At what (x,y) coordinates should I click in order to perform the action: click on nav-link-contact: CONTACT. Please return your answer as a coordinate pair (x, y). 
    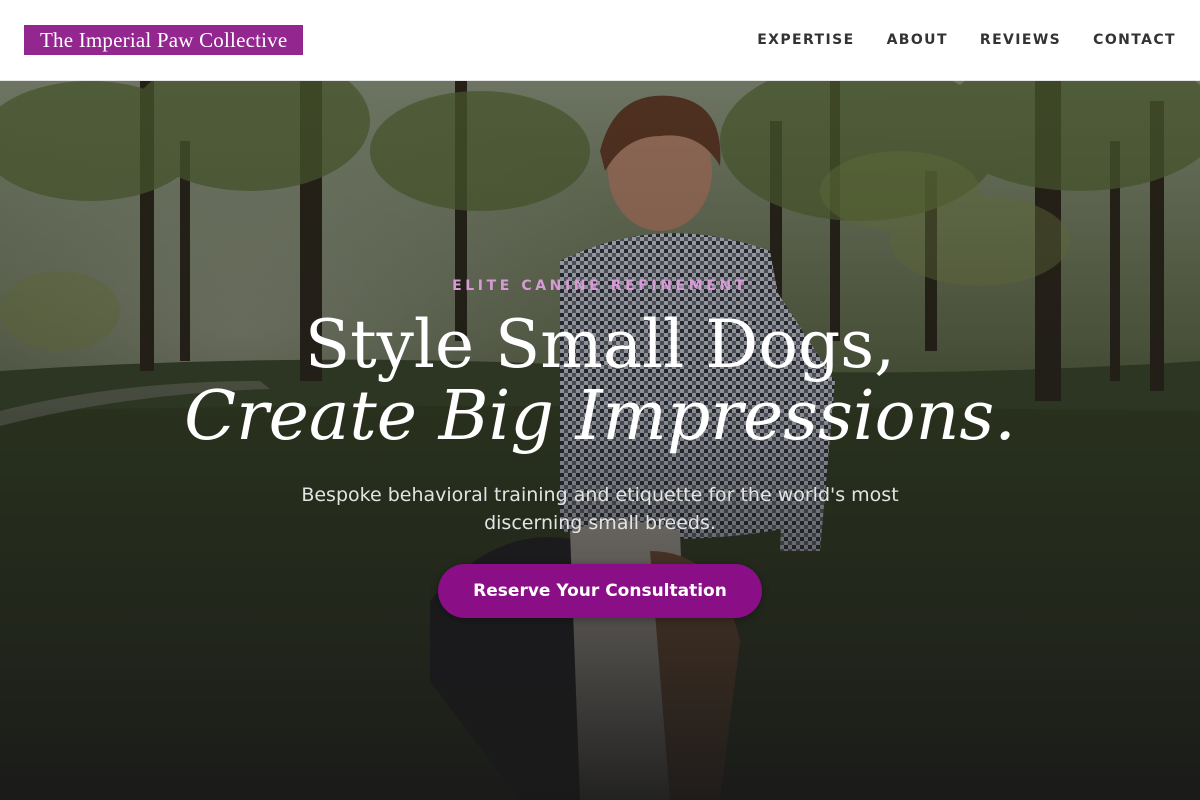
    Looking at the image, I should click on (1134, 40).